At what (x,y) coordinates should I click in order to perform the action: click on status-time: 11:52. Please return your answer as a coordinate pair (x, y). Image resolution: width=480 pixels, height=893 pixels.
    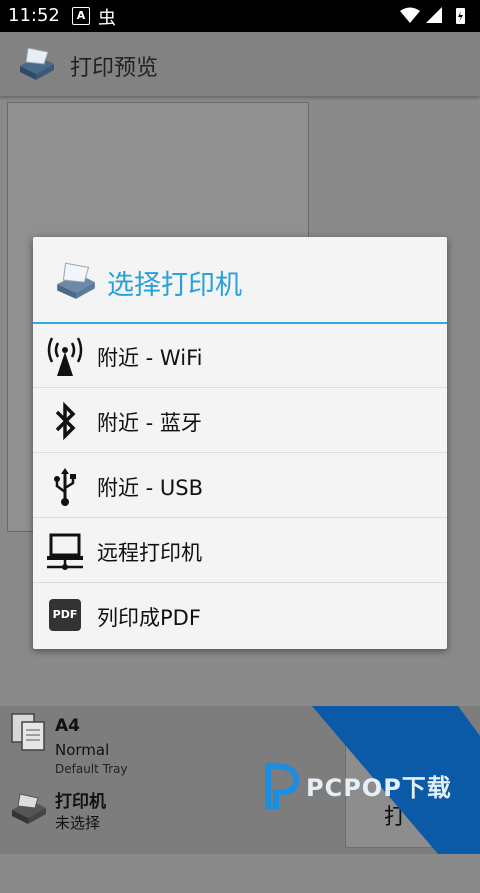
    Looking at the image, I should click on (34, 15).